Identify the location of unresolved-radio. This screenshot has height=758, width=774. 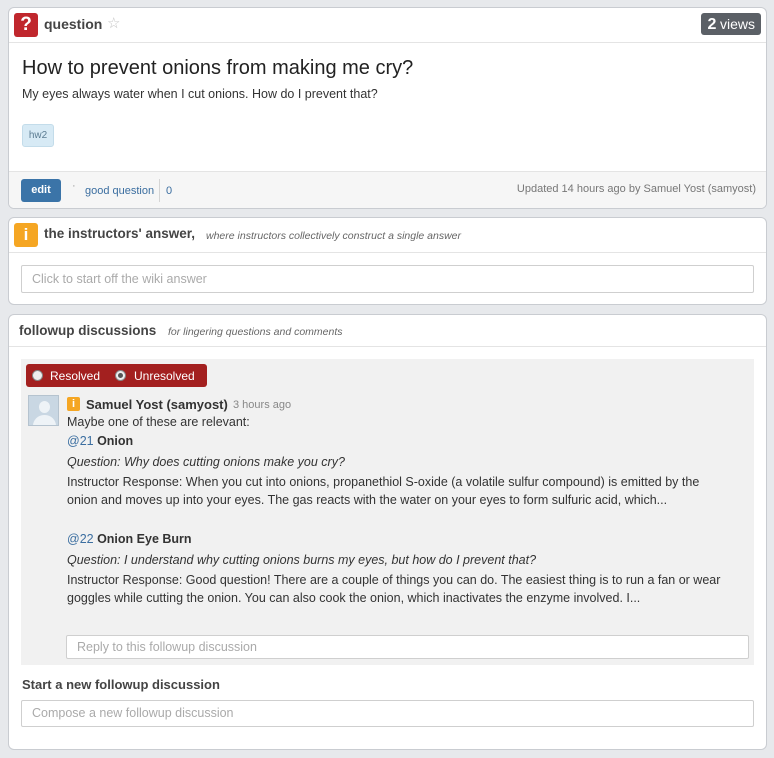
(120, 375).